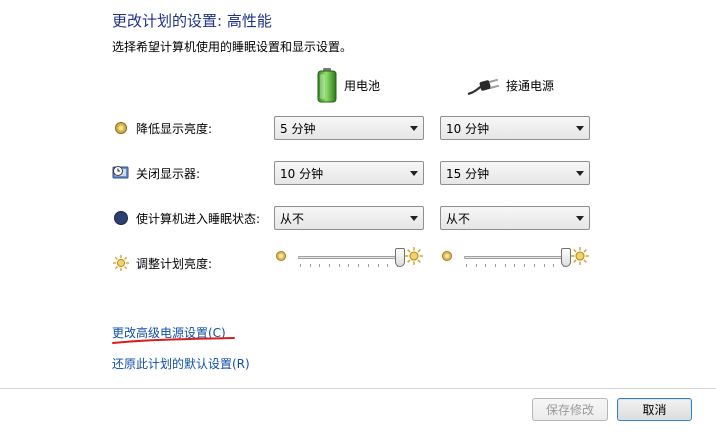 This screenshot has height=439, width=716. I want to click on brightness-sun-icon, so click(121, 263).